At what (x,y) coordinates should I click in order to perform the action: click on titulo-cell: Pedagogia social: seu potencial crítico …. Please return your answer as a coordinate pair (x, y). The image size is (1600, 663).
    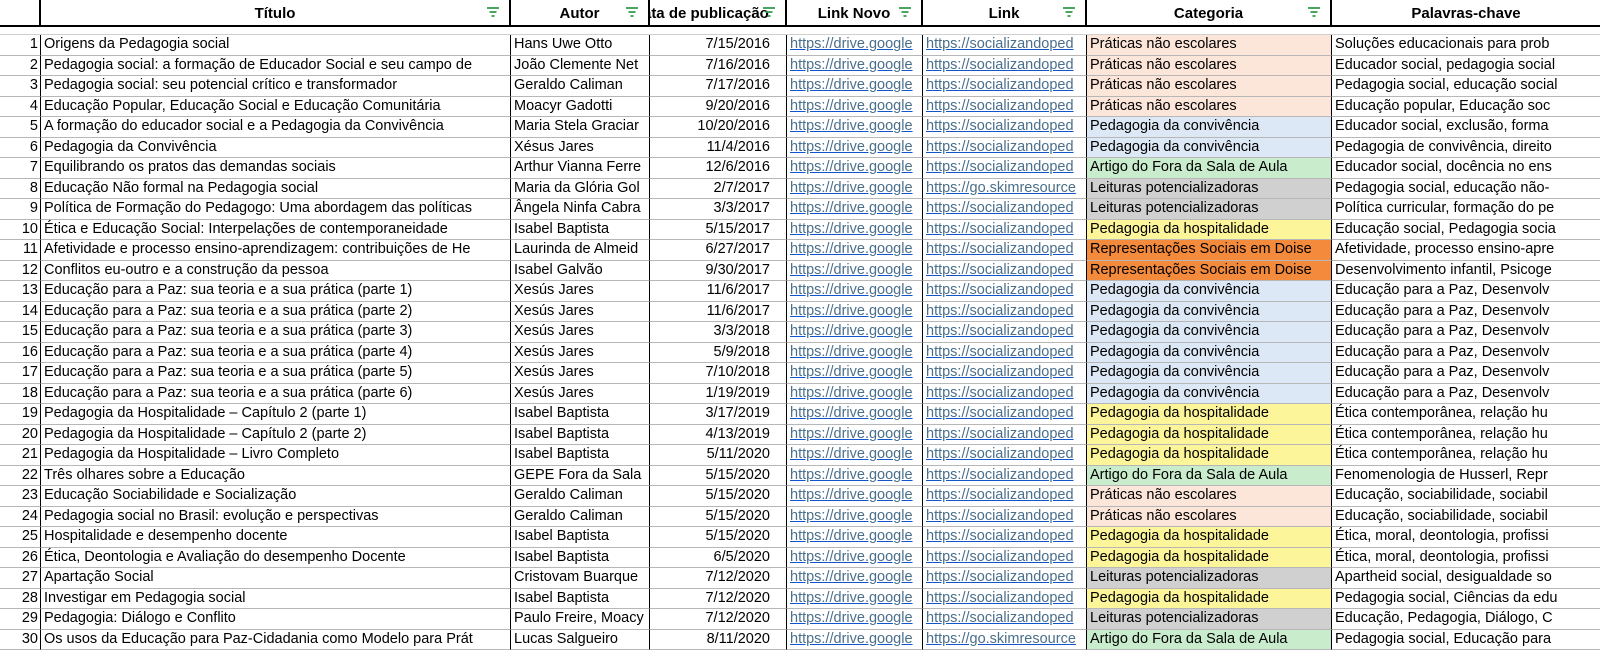
    Looking at the image, I should click on (276, 86).